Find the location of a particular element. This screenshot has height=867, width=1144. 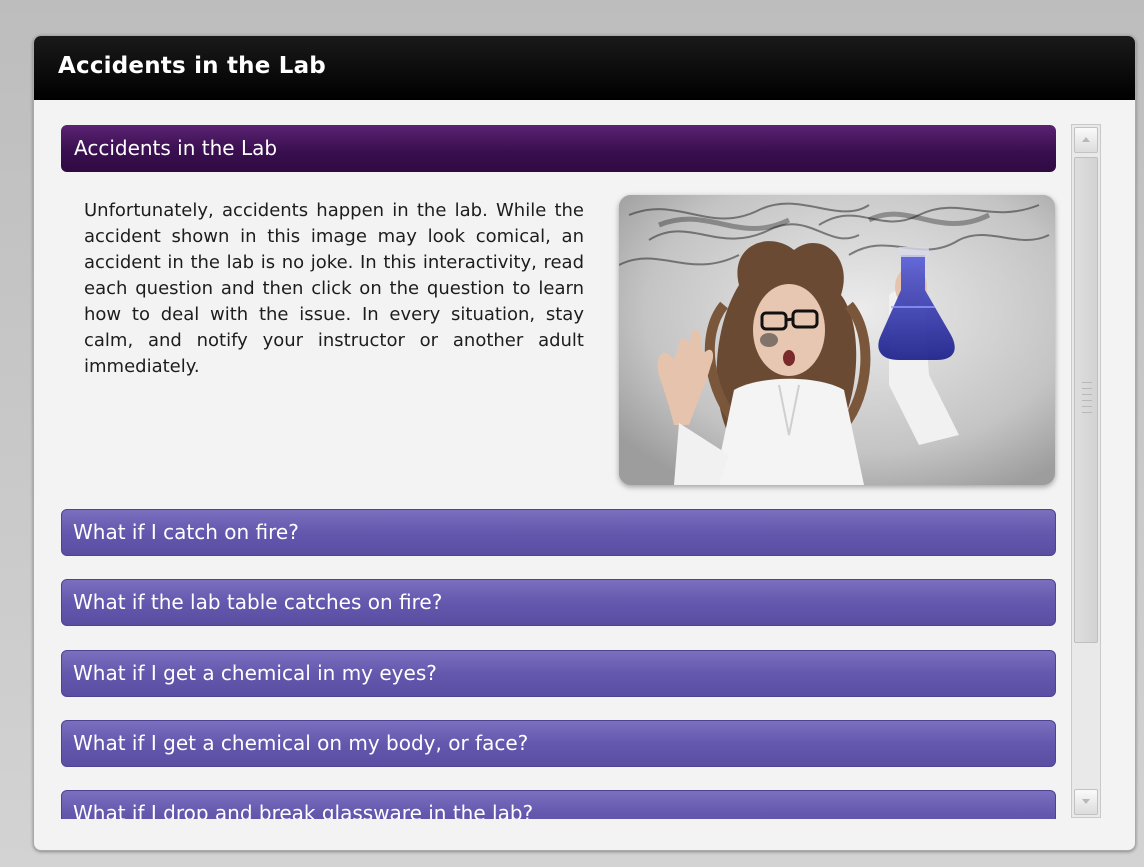

lab-accident-illustration is located at coordinates (837, 340).